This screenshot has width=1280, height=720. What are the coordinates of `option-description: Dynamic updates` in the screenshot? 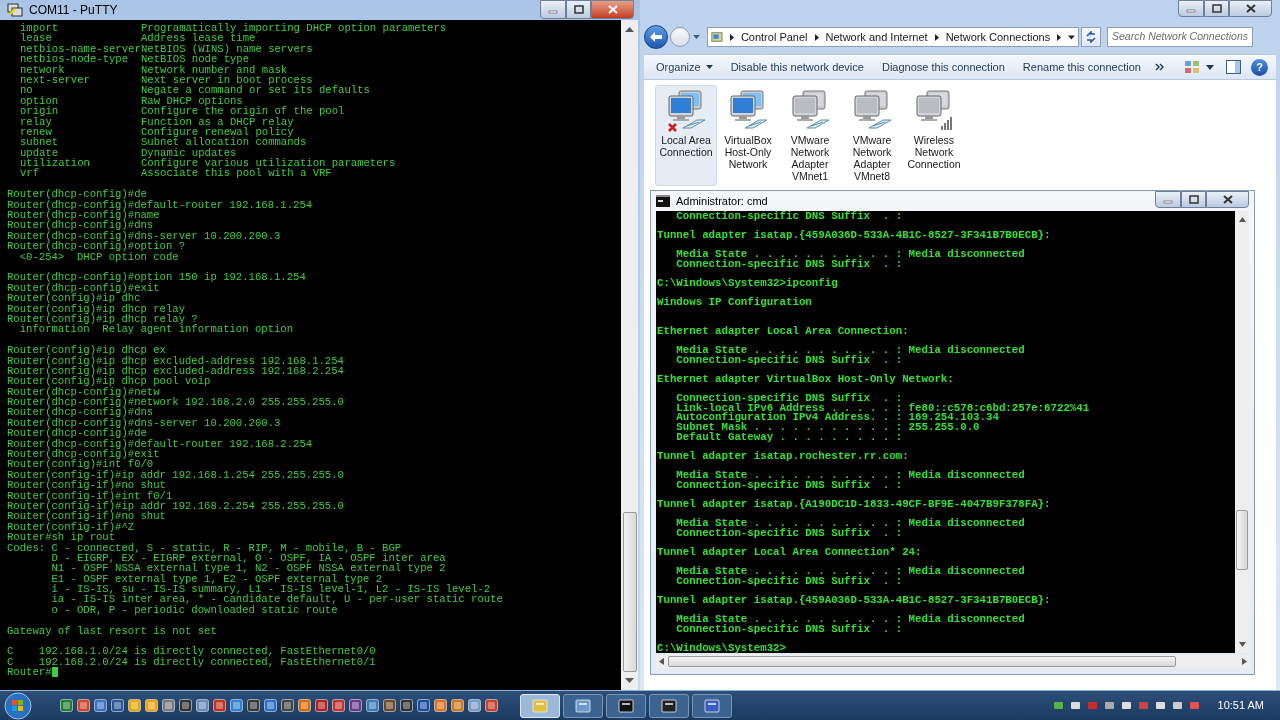 It's located at (189, 153).